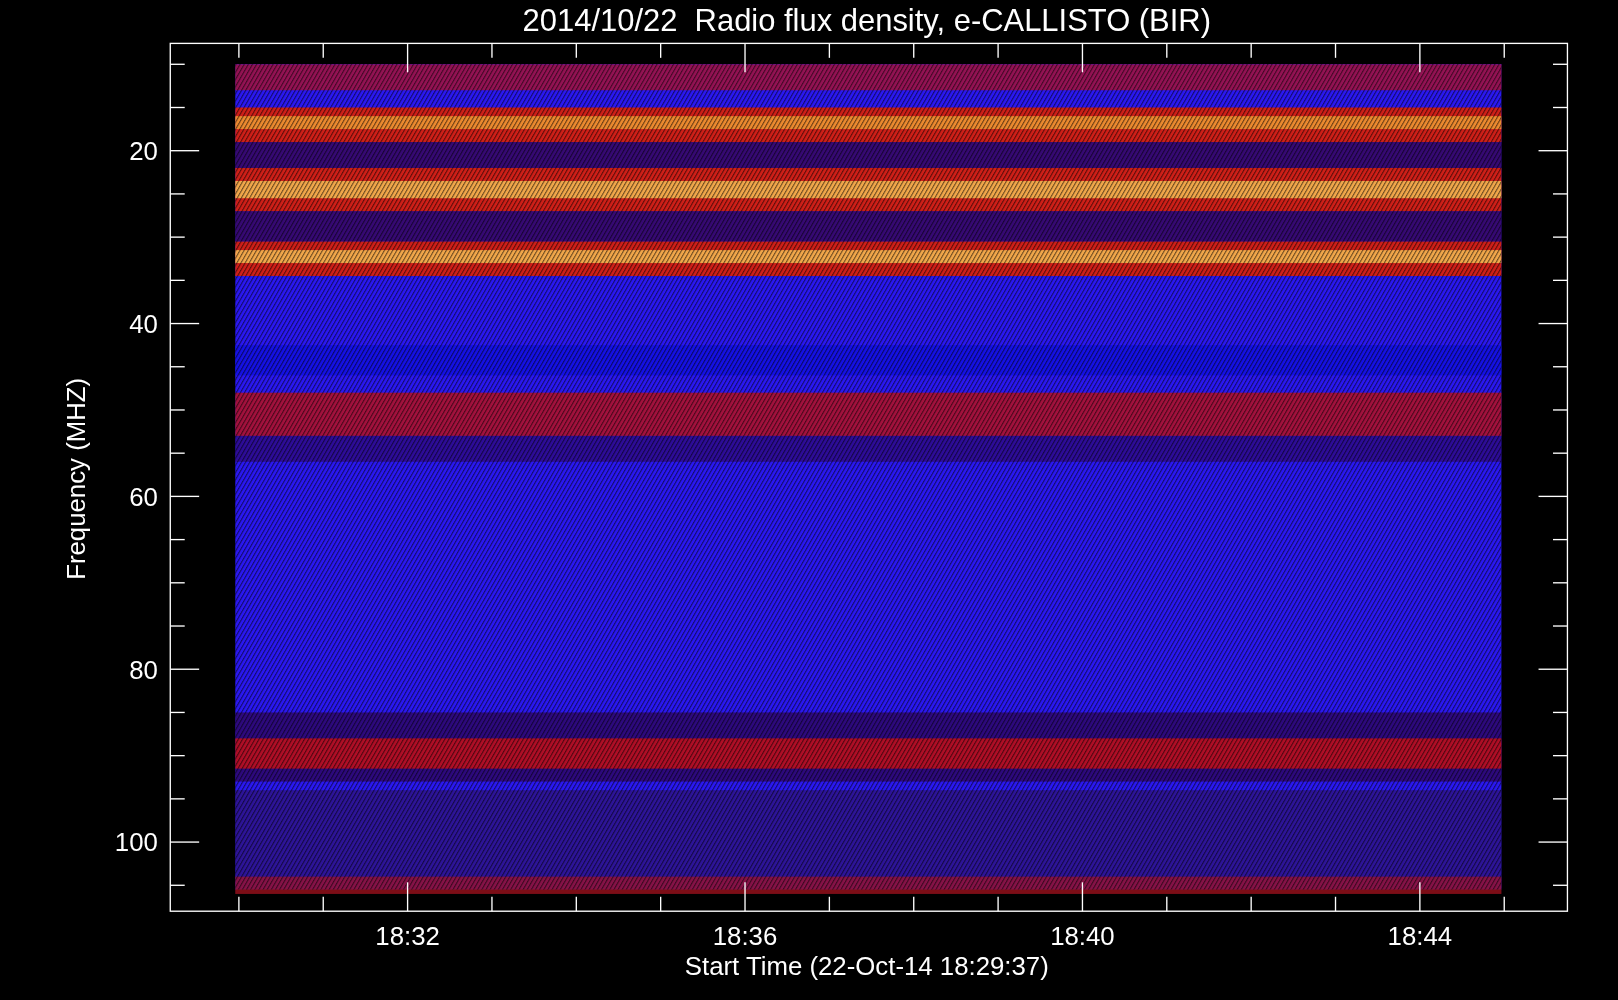 The width and height of the screenshot is (1618, 1000). What do you see at coordinates (866, 20) in the screenshot?
I see `chart-title: 2014/10/22 Radio flux density, e-CALLISTO (BIR)` at bounding box center [866, 20].